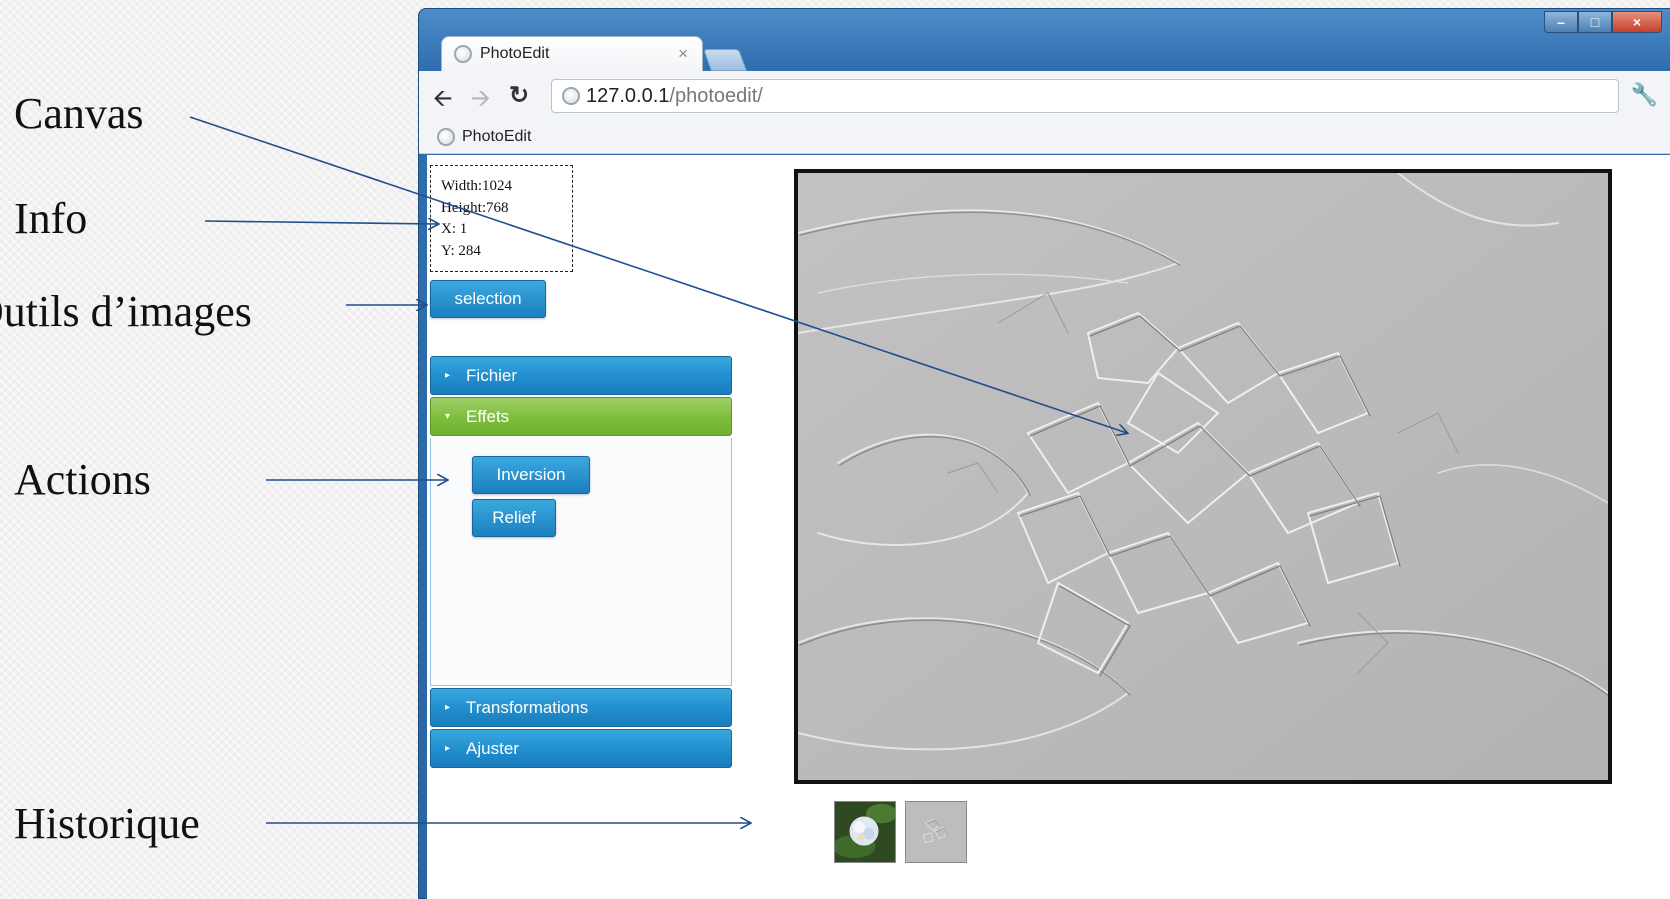 The image size is (1670, 899). Describe the element at coordinates (461, 250) in the screenshot. I see `info-y: Y: 284` at that location.